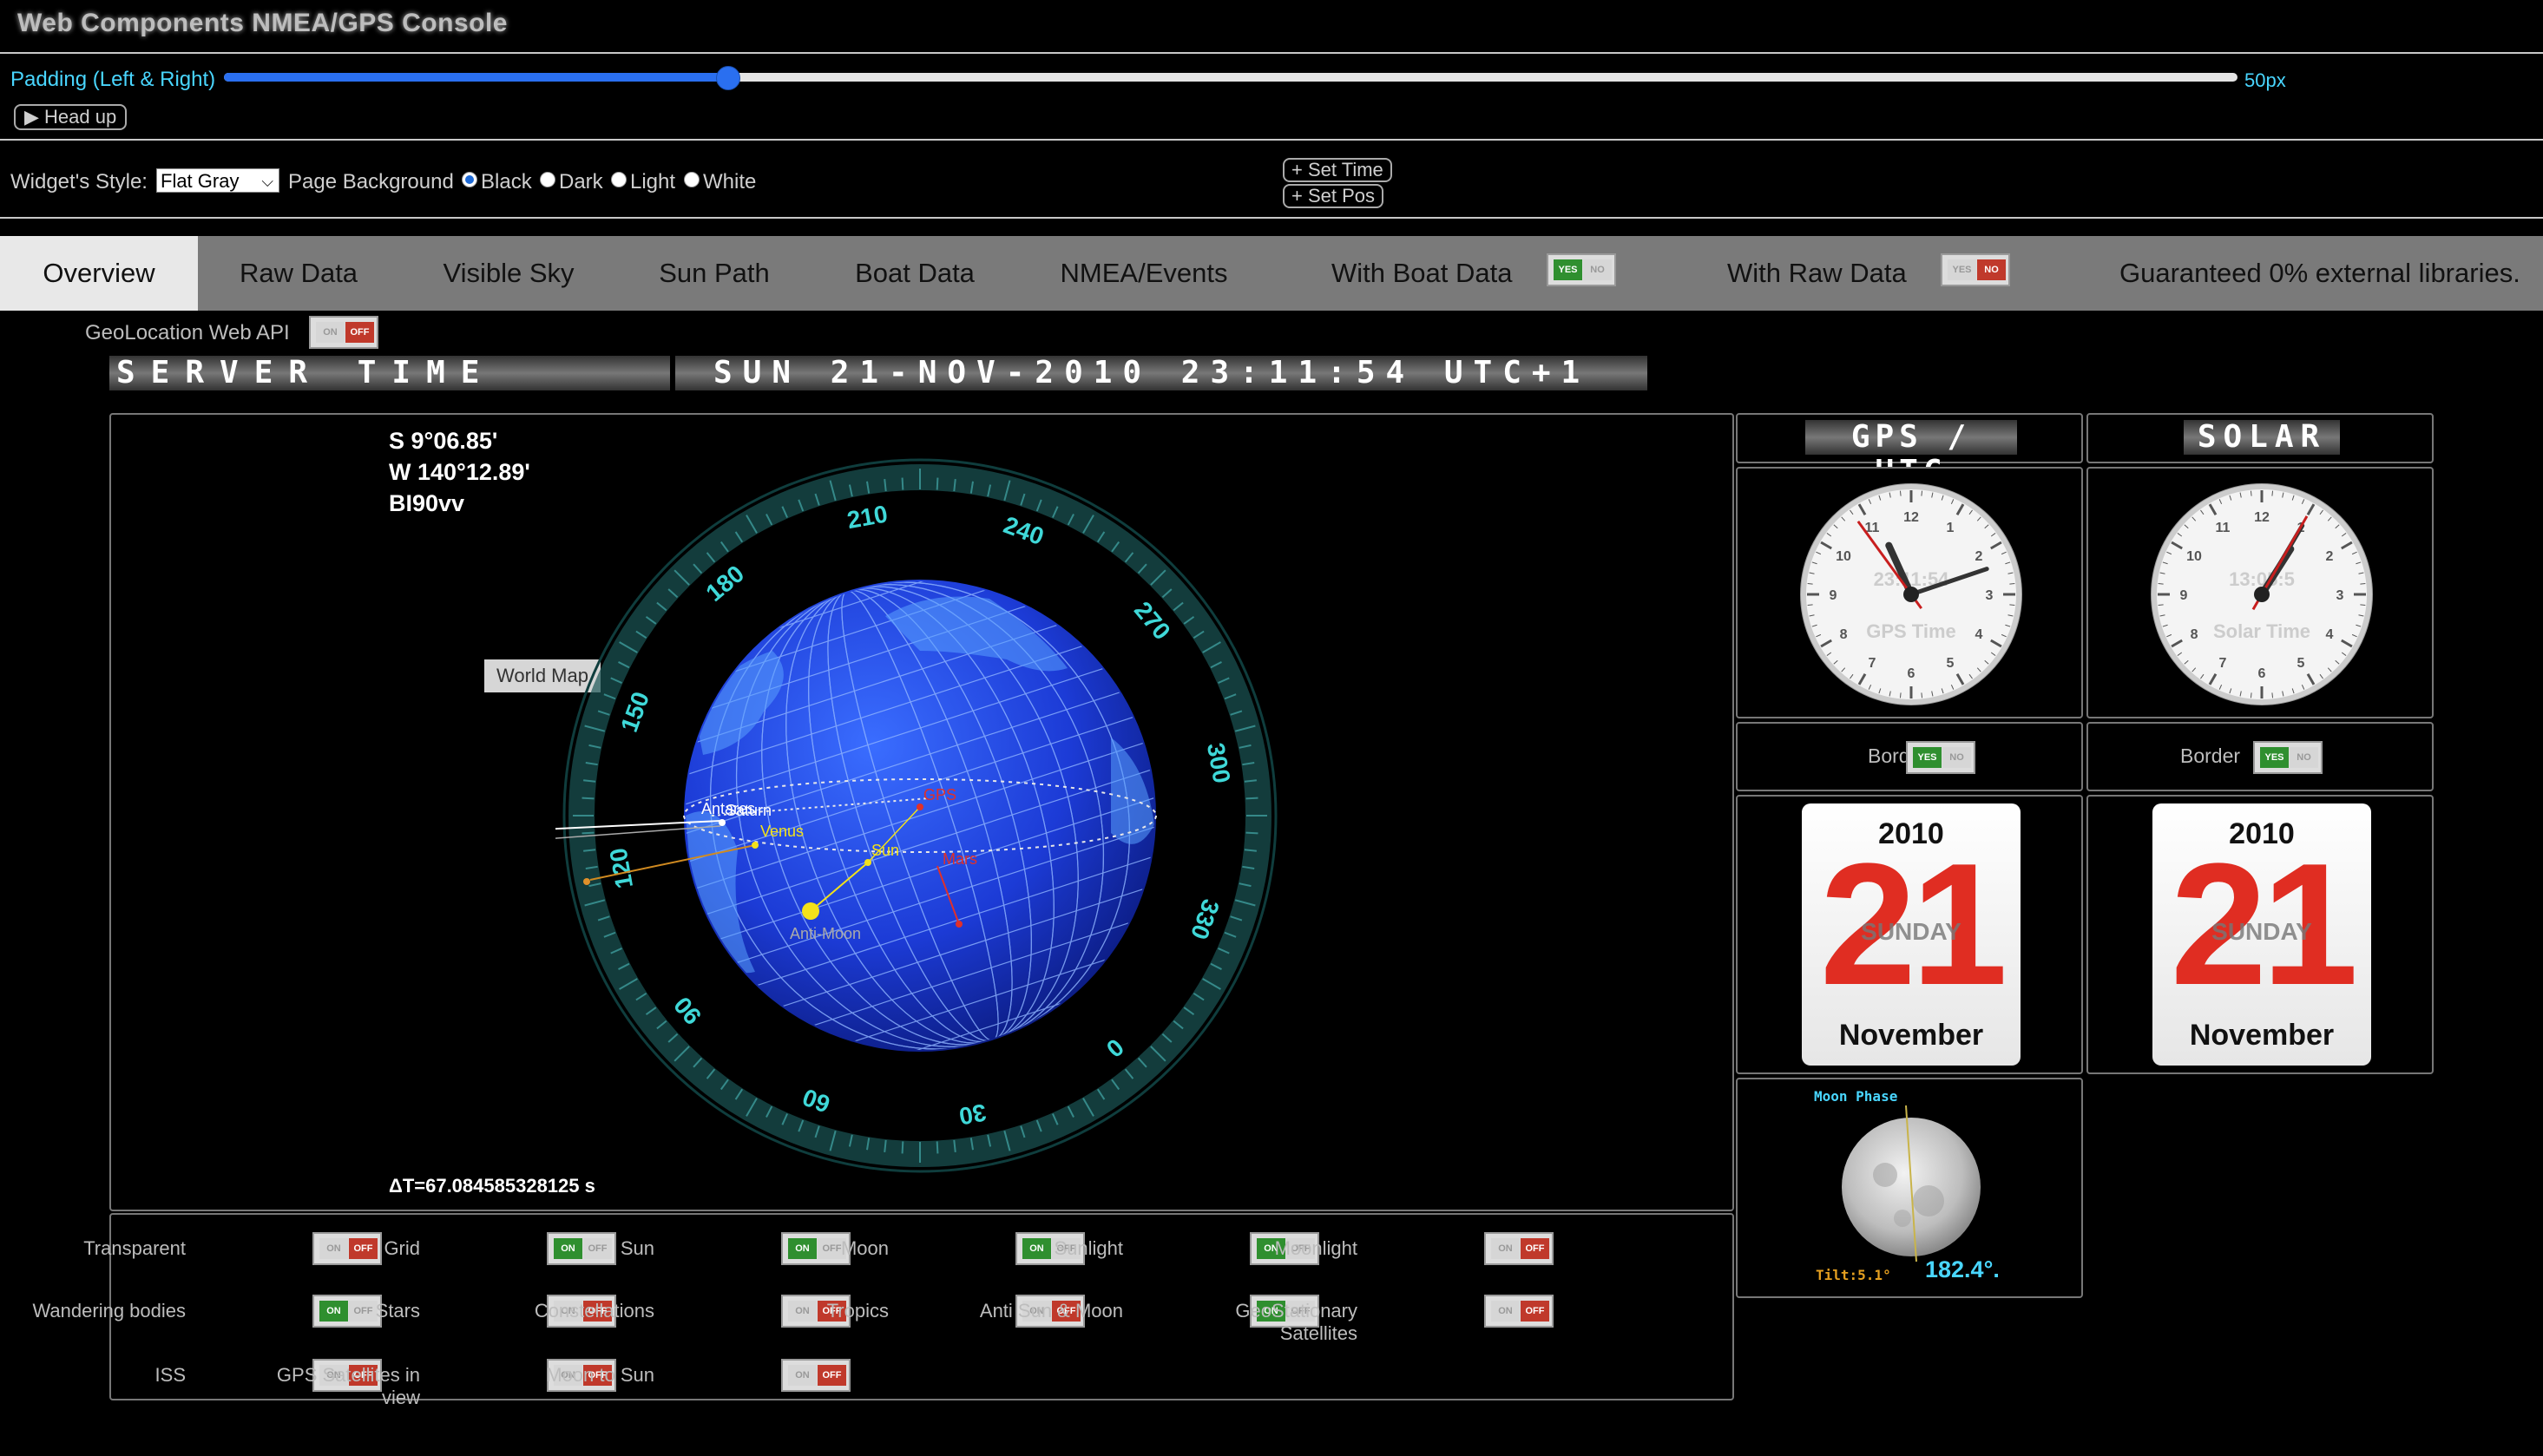 The height and width of the screenshot is (1456, 2543). Describe the element at coordinates (547, 179) in the screenshot. I see `radio-dark` at that location.